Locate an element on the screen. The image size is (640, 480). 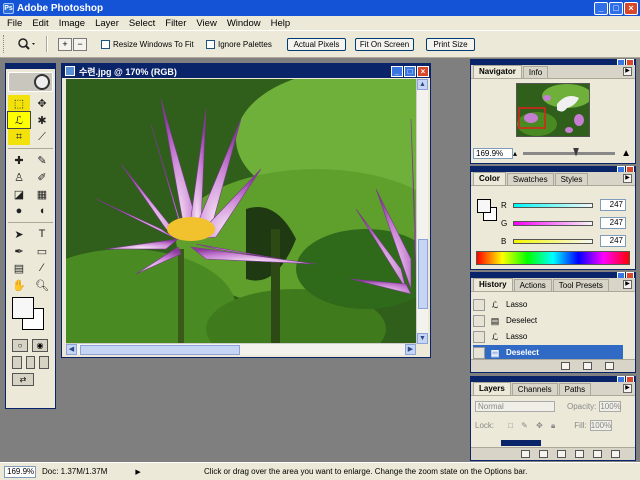
fill-field: 100% is located at coordinates (600, 425).